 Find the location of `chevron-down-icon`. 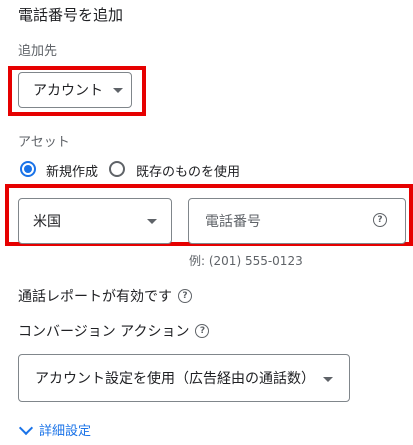

chevron-down-icon is located at coordinates (26, 427).